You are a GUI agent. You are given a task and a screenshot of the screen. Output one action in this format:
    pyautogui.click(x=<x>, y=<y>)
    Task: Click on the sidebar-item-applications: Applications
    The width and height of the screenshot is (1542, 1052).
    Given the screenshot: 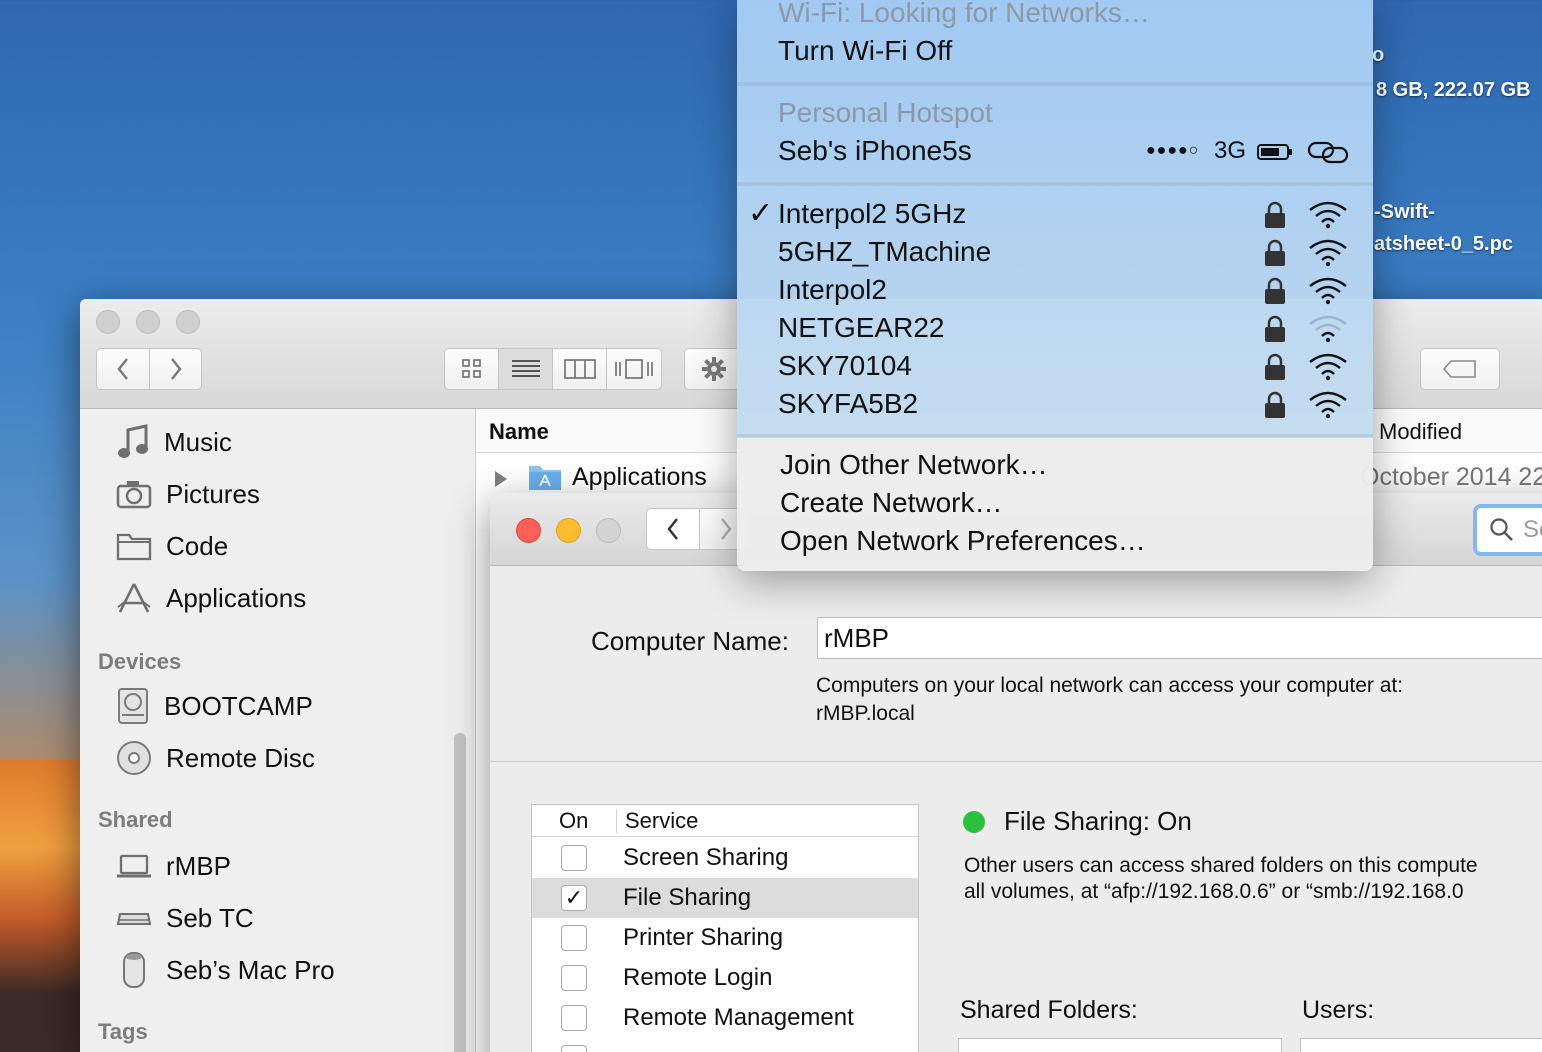 What is the action you would take?
    pyautogui.click(x=211, y=598)
    